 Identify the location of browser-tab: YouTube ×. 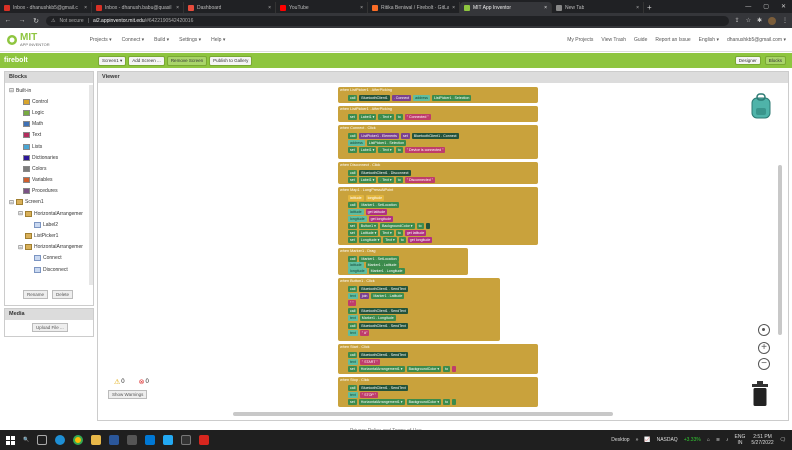
(322, 7).